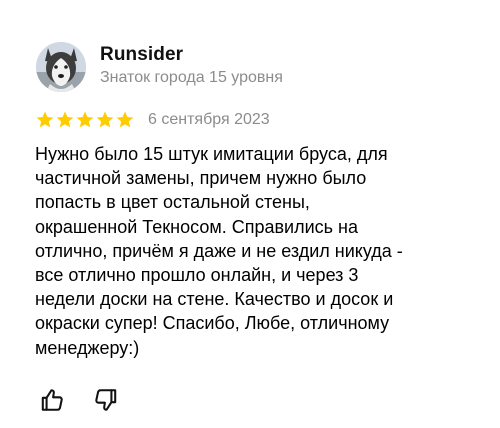 This screenshot has width=500, height=428. I want to click on star-rating, so click(85, 120).